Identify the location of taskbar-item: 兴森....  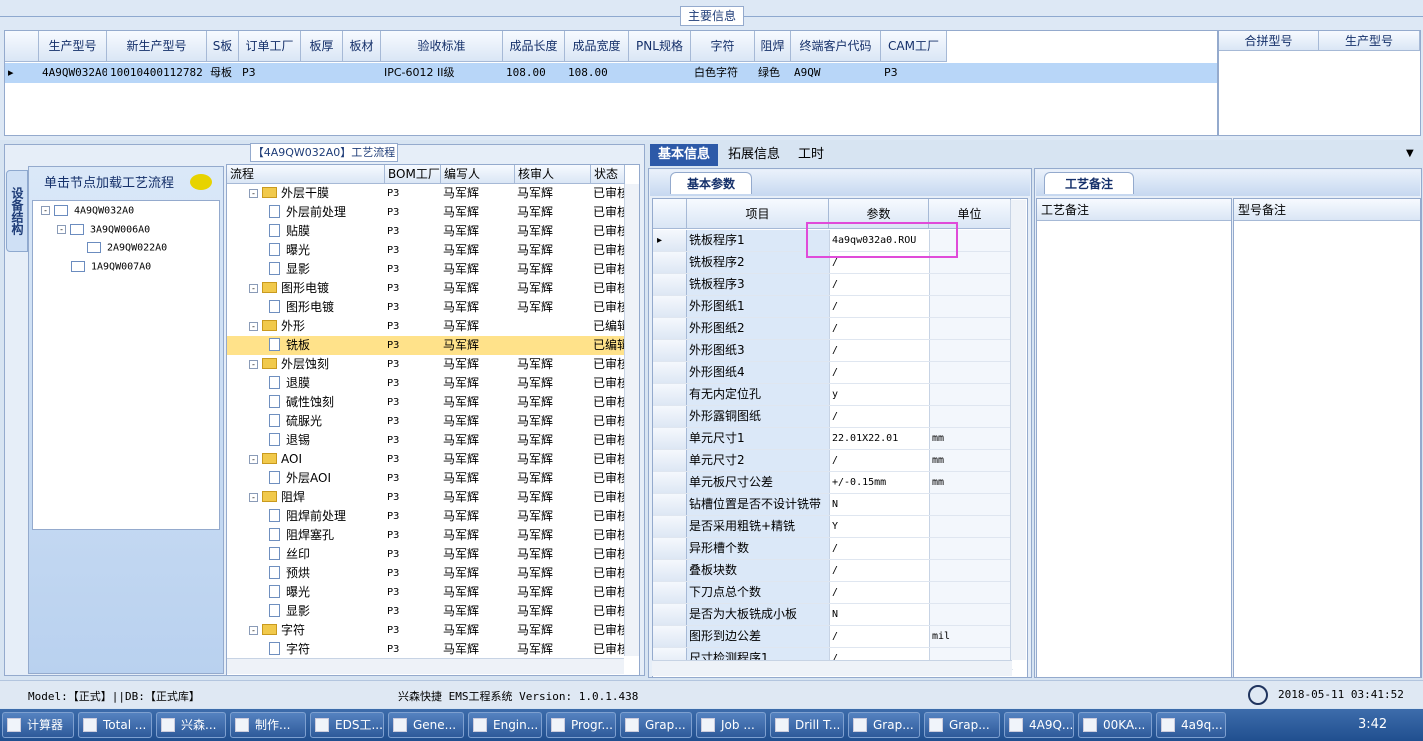
(191, 725).